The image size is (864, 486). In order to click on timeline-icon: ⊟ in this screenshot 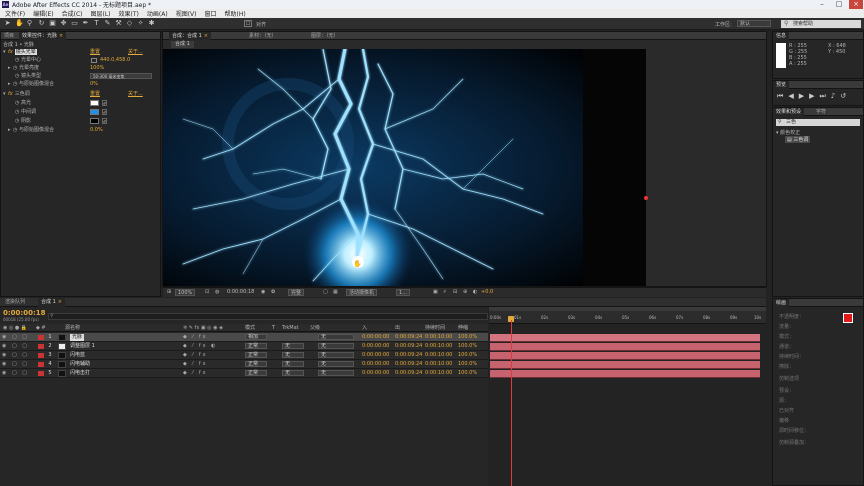, I will do `click(455, 292)`.